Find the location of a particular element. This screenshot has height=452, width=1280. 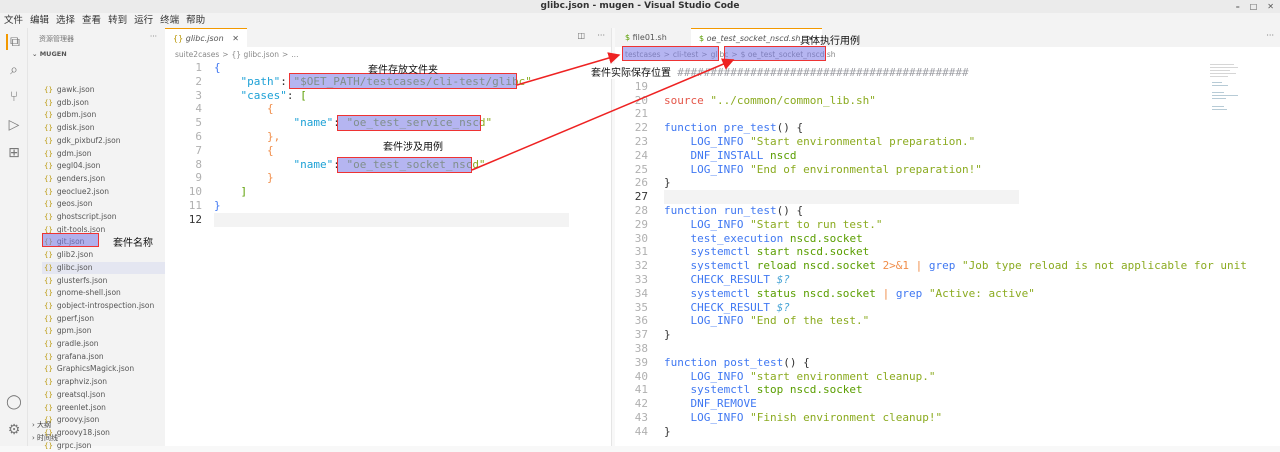

menu-item: 帮助 is located at coordinates (195, 20).